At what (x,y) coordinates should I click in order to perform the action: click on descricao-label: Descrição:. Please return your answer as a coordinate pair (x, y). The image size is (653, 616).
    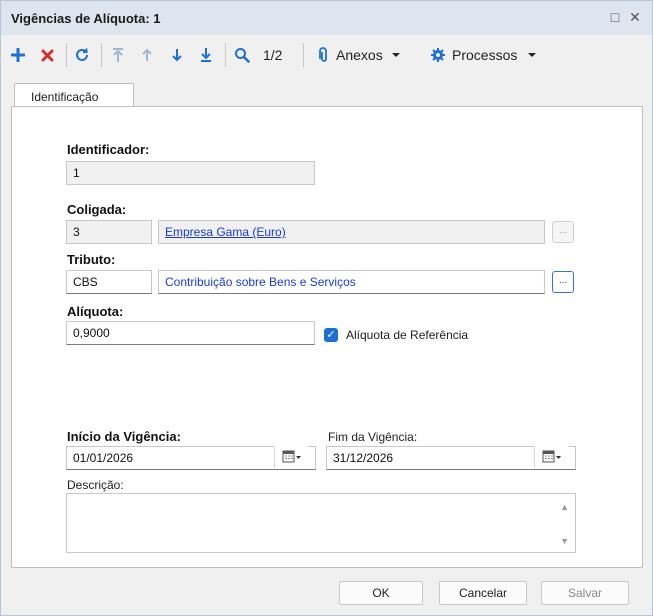
    Looking at the image, I should click on (95, 485).